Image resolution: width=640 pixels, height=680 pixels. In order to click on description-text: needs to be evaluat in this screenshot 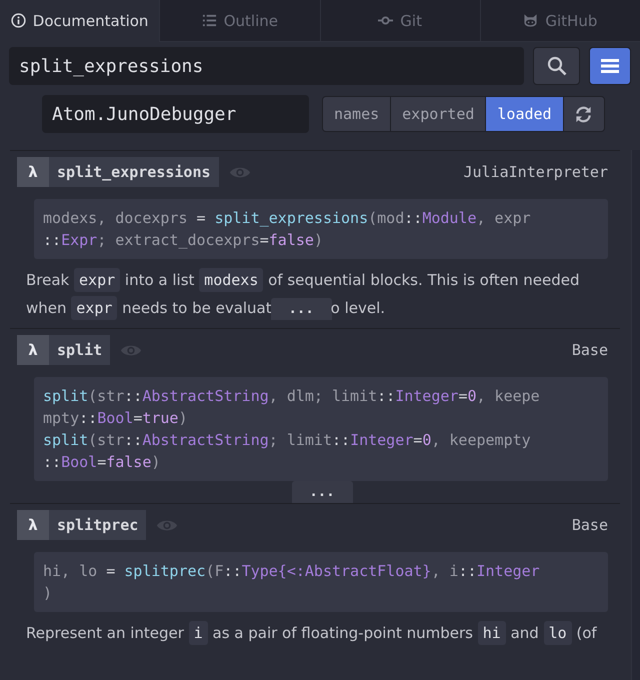, I will do `click(196, 308)`.